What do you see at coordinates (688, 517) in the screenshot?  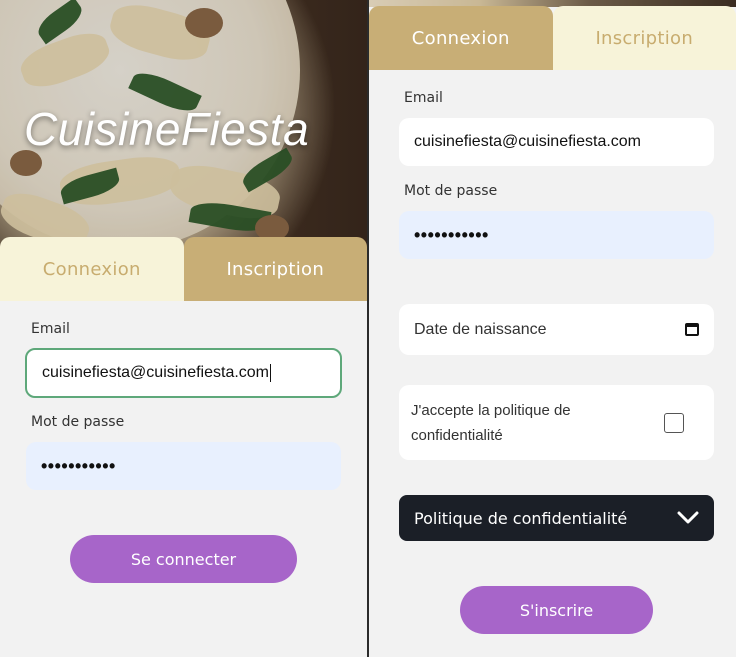 I see `chevron-down-icon` at bounding box center [688, 517].